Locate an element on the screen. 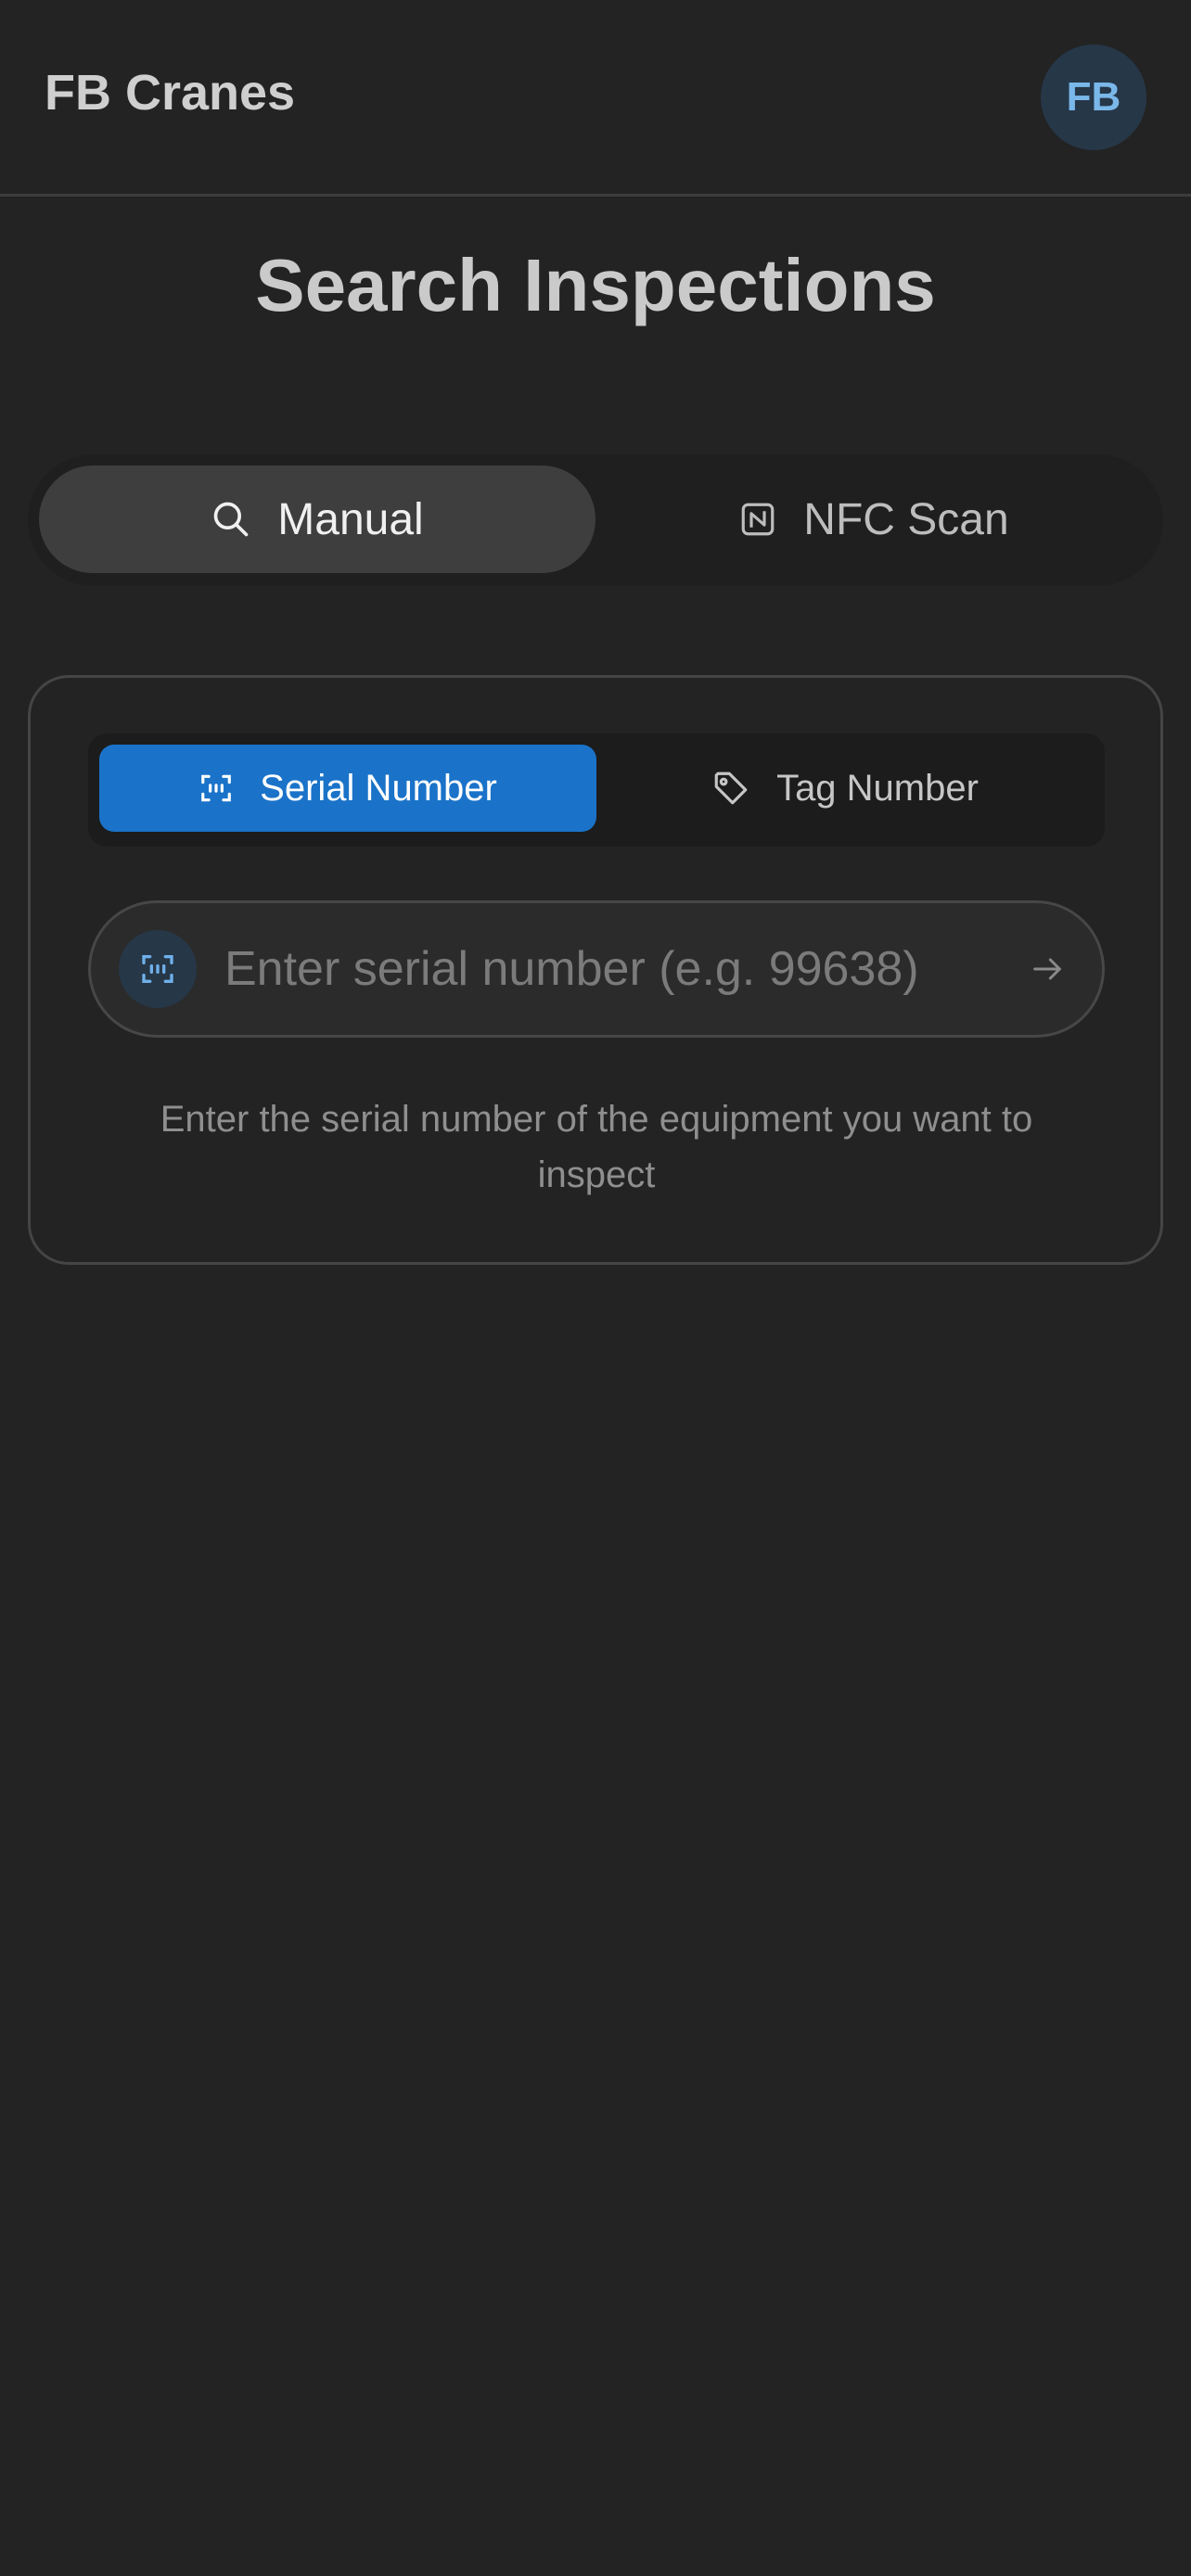 The image size is (1191, 2576). serial-number-input is located at coordinates (607, 969).